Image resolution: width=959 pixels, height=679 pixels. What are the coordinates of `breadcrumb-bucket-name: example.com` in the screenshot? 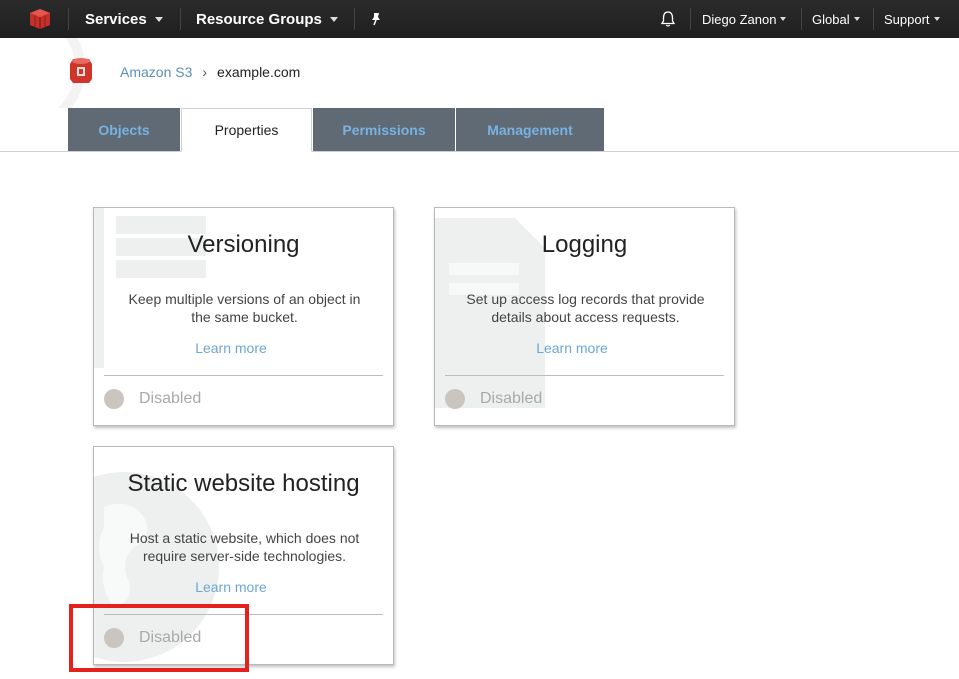 It's located at (259, 72).